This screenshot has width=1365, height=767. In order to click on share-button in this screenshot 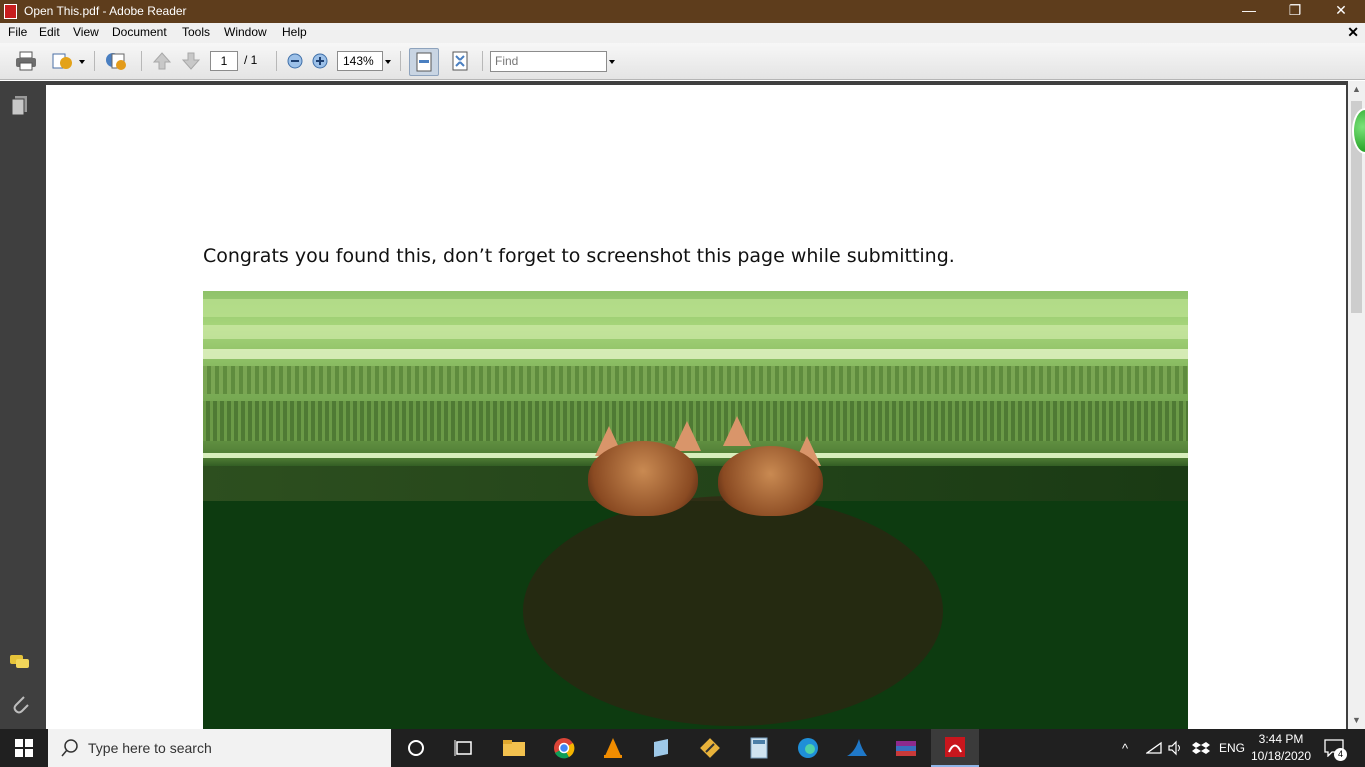, I will do `click(62, 61)`.